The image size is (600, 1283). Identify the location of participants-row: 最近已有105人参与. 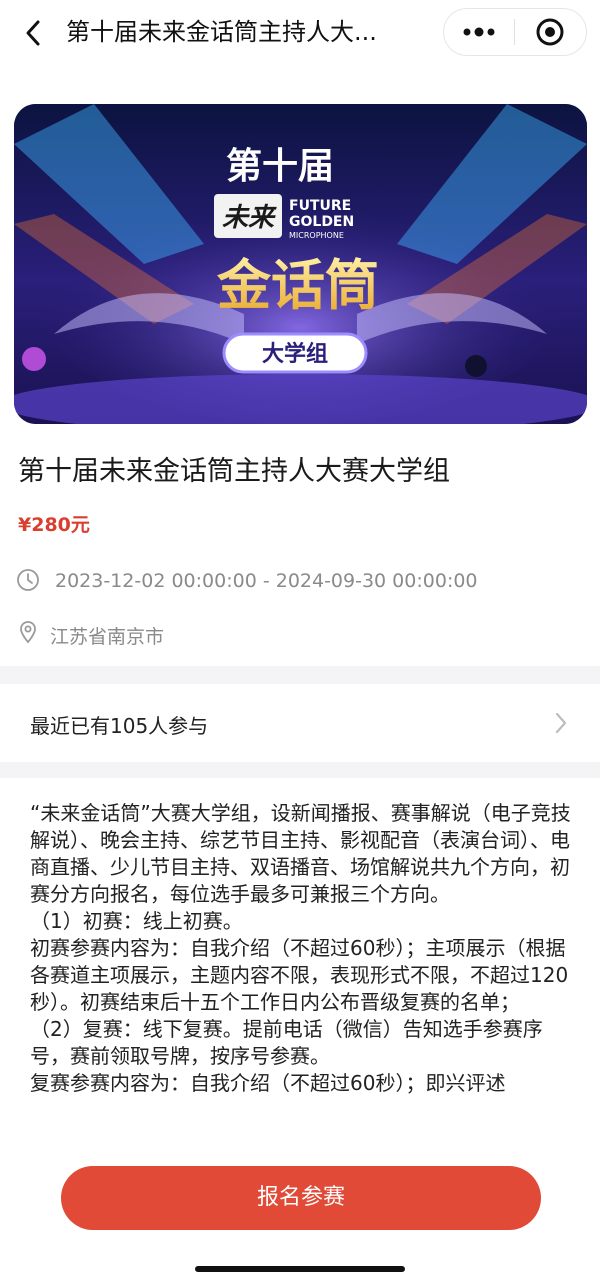
(300, 723).